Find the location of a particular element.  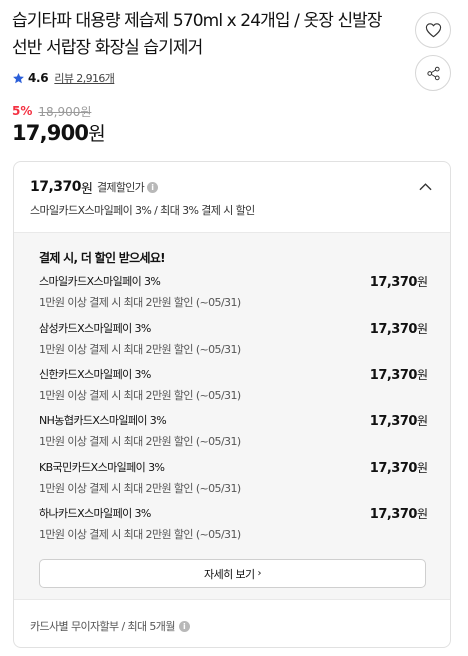

view-details-button: 자세히 보기 › is located at coordinates (232, 573).